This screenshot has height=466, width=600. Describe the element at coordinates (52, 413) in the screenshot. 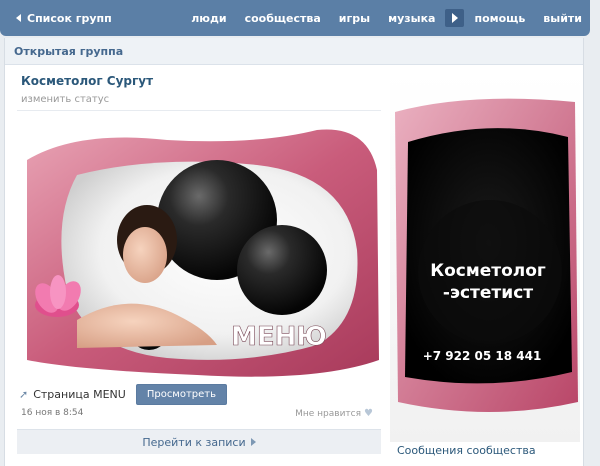

I see `post-date: 16 ноя в 8:54` at that location.